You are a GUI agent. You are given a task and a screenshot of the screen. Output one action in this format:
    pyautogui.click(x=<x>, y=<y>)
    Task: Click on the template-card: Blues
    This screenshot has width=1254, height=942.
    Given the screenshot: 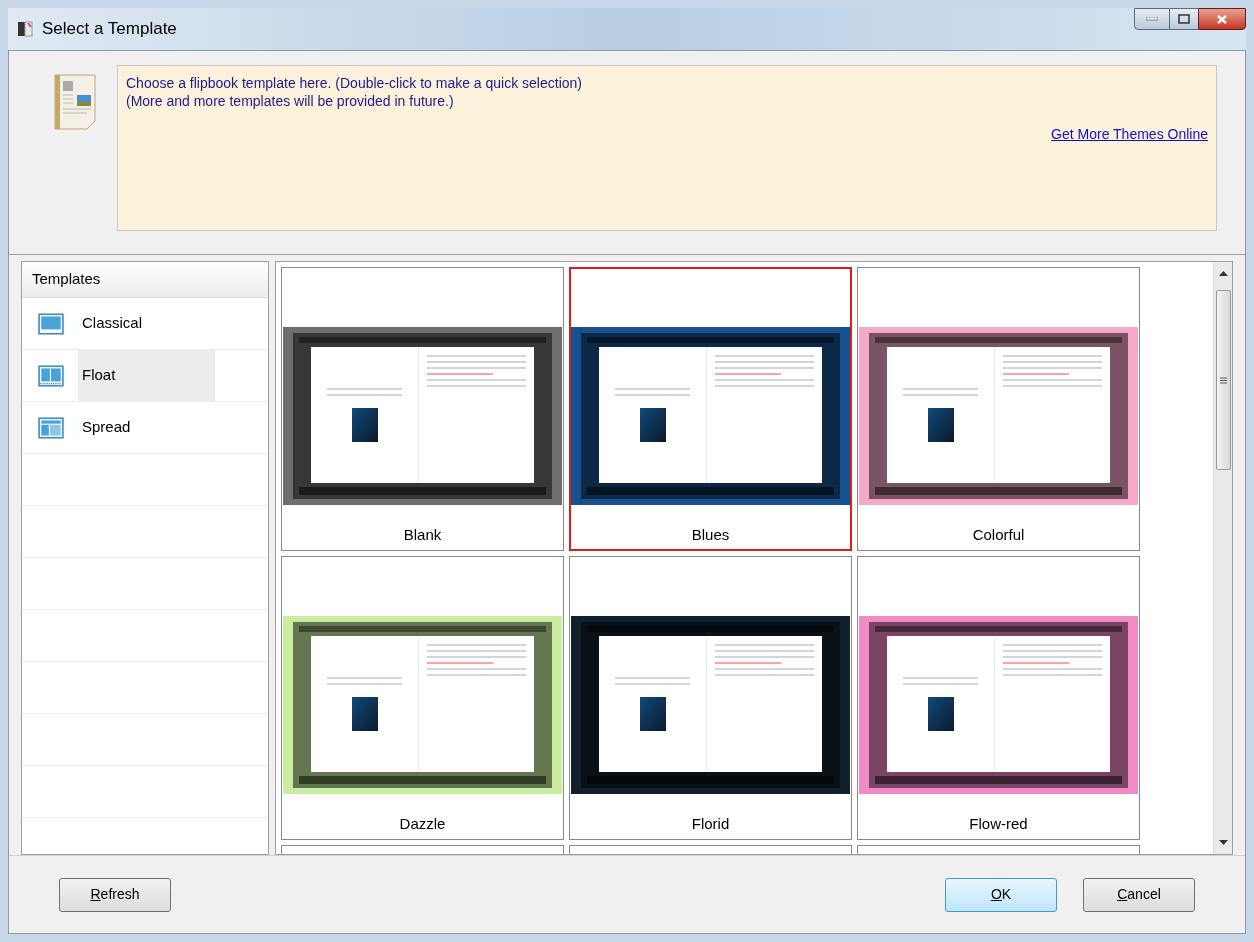 What is the action you would take?
    pyautogui.click(x=710, y=409)
    